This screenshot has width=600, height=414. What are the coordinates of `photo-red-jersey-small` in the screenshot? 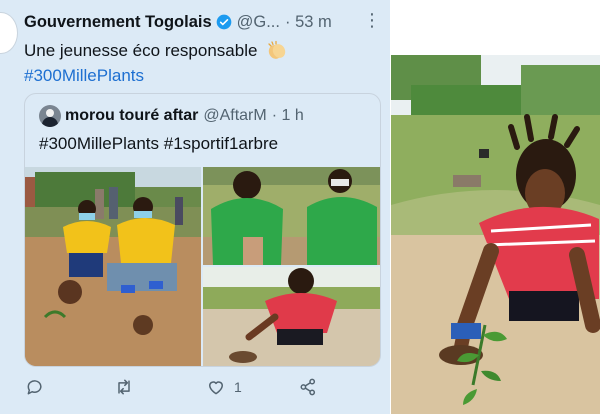 It's located at (291, 316).